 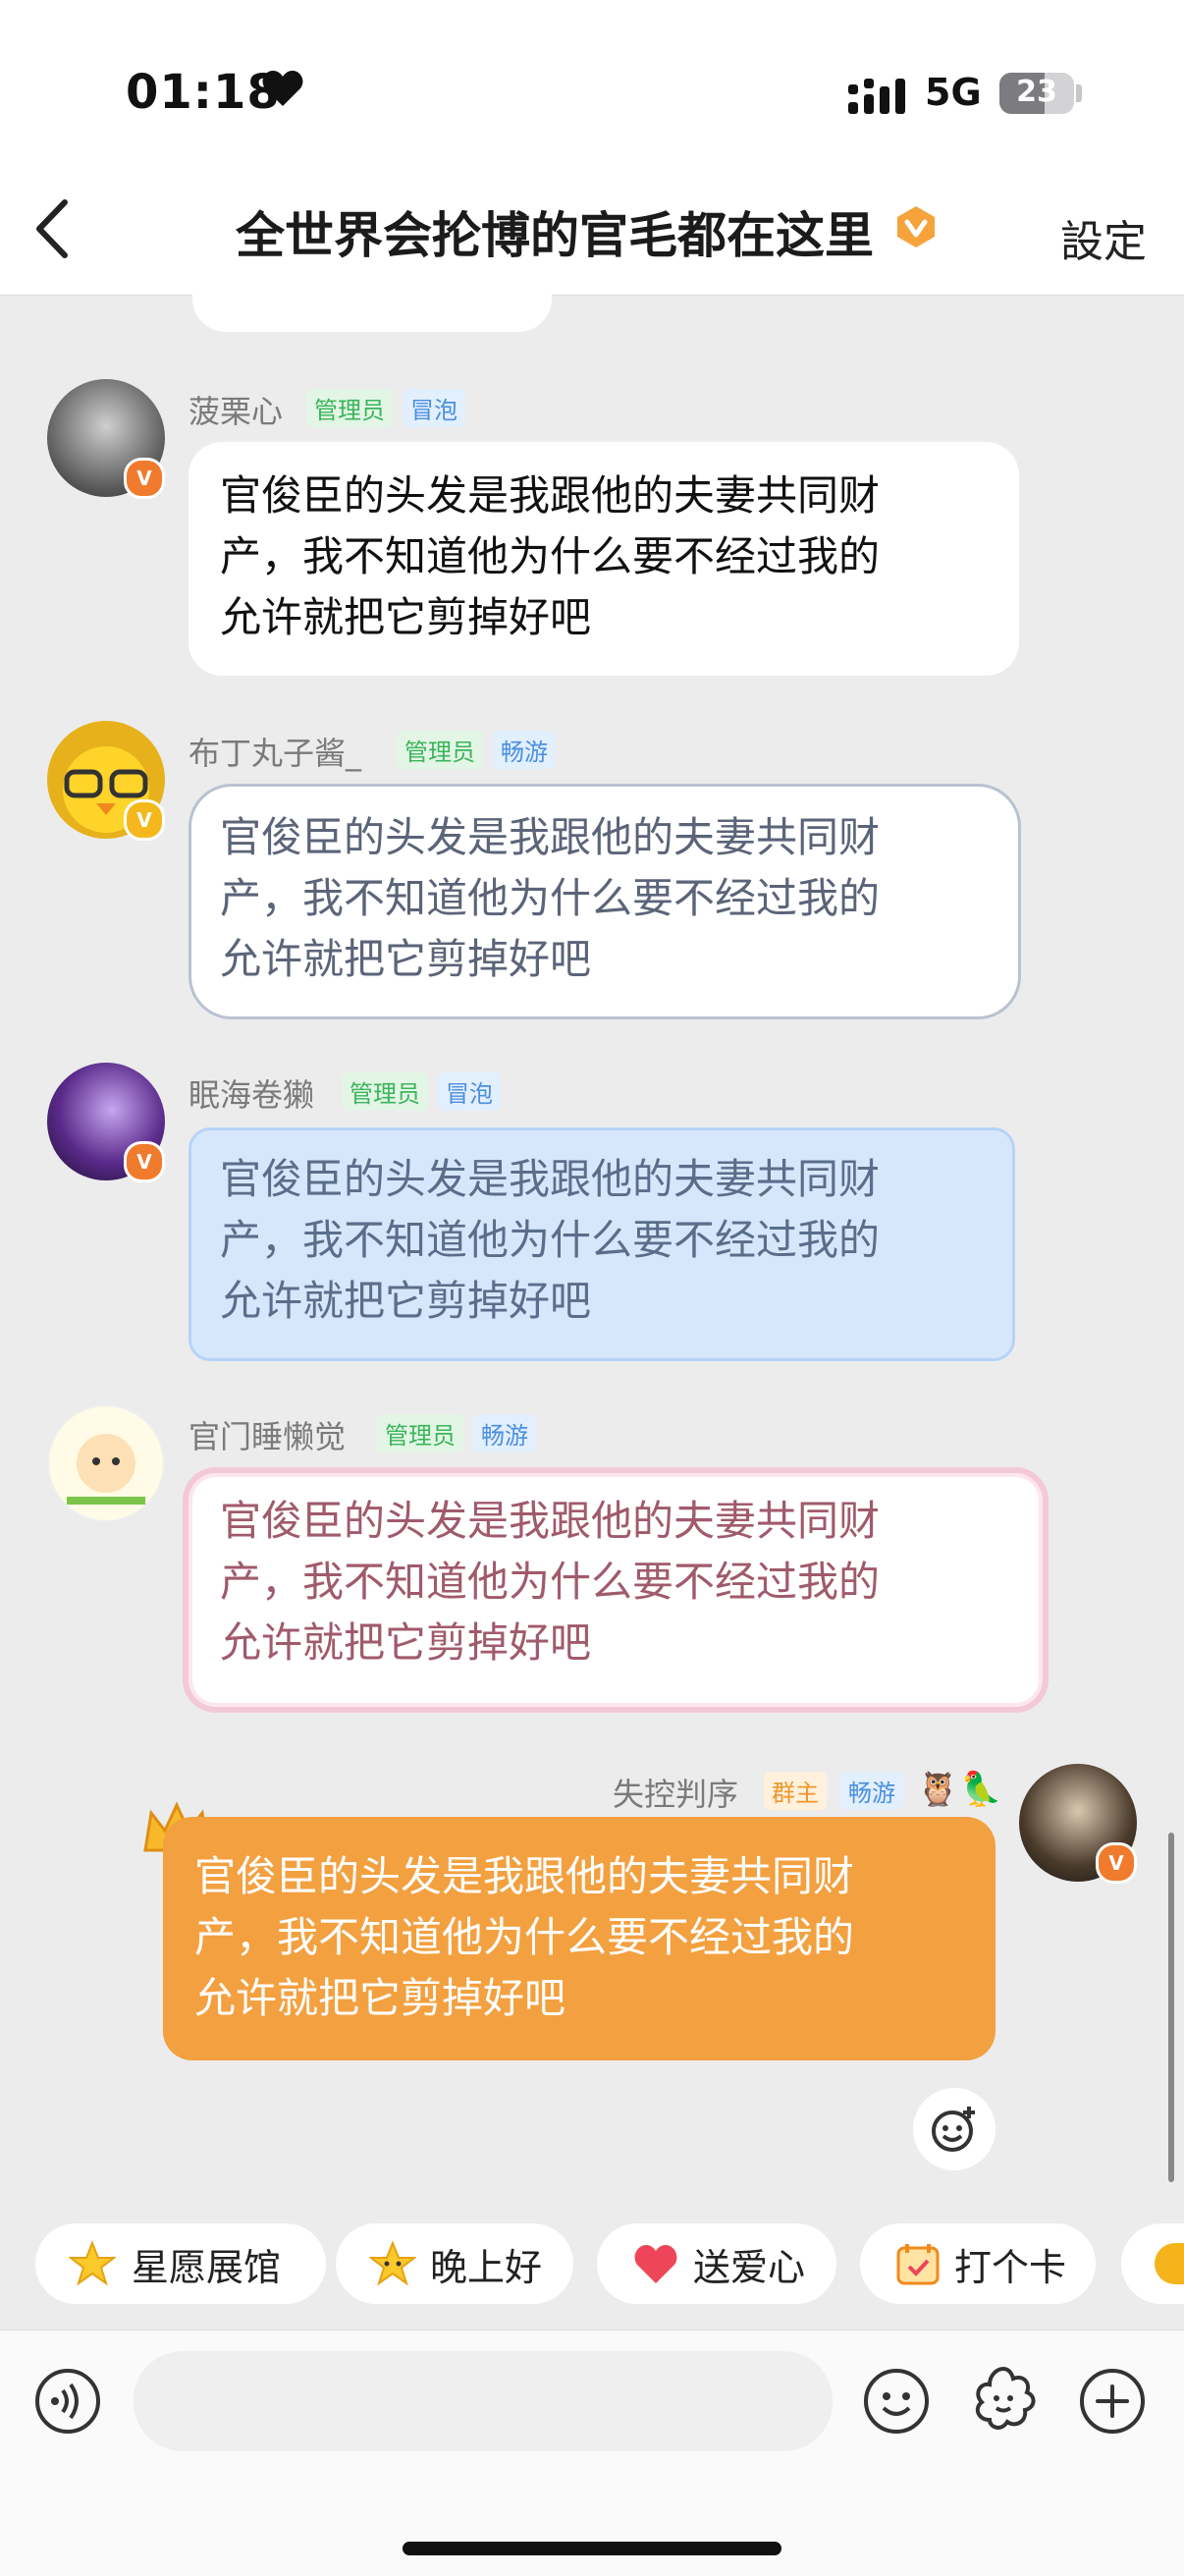 What do you see at coordinates (1171, 2008) in the screenshot?
I see `scrollbar` at bounding box center [1171, 2008].